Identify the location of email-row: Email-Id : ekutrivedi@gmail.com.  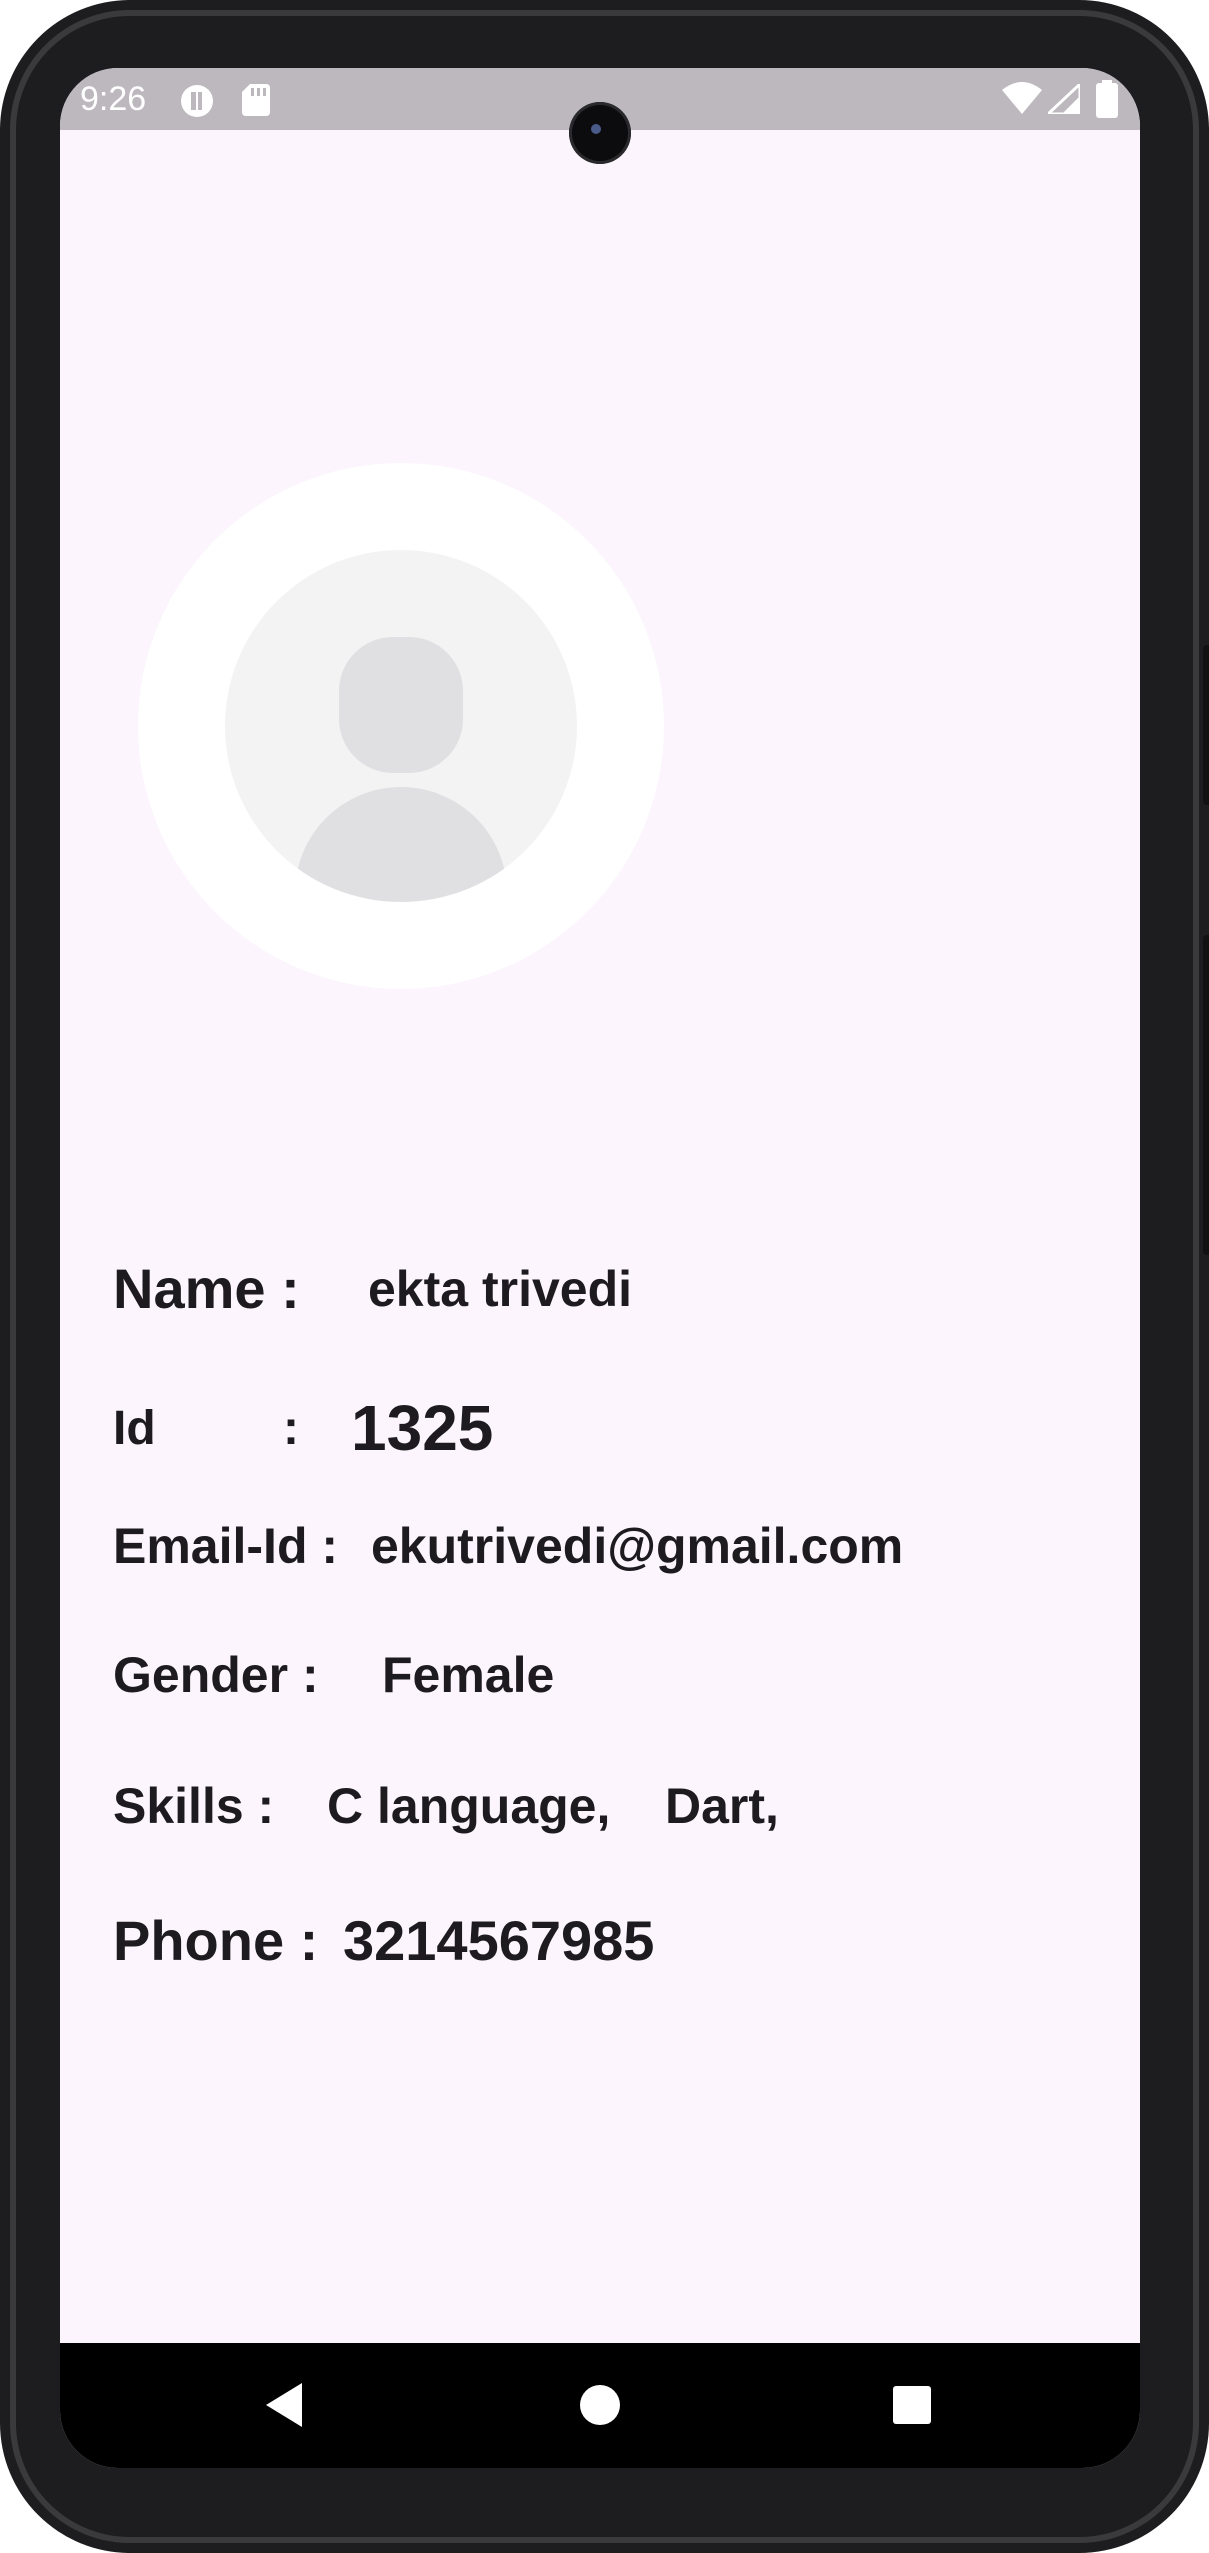
(593, 1552).